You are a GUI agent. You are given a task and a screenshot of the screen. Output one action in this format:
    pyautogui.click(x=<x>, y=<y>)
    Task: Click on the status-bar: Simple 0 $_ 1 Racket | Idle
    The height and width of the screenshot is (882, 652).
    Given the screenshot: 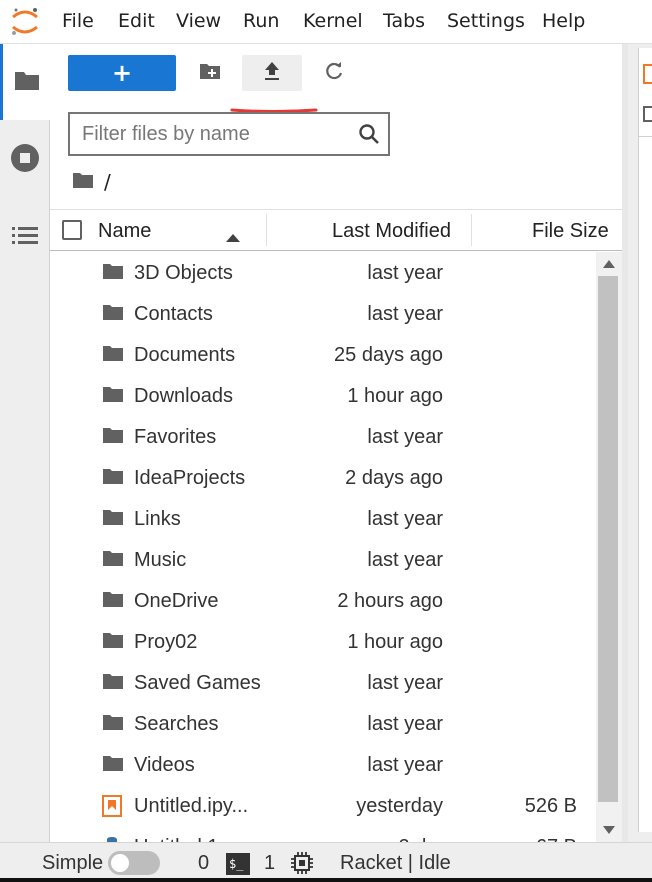 What is the action you would take?
    pyautogui.click(x=326, y=862)
    